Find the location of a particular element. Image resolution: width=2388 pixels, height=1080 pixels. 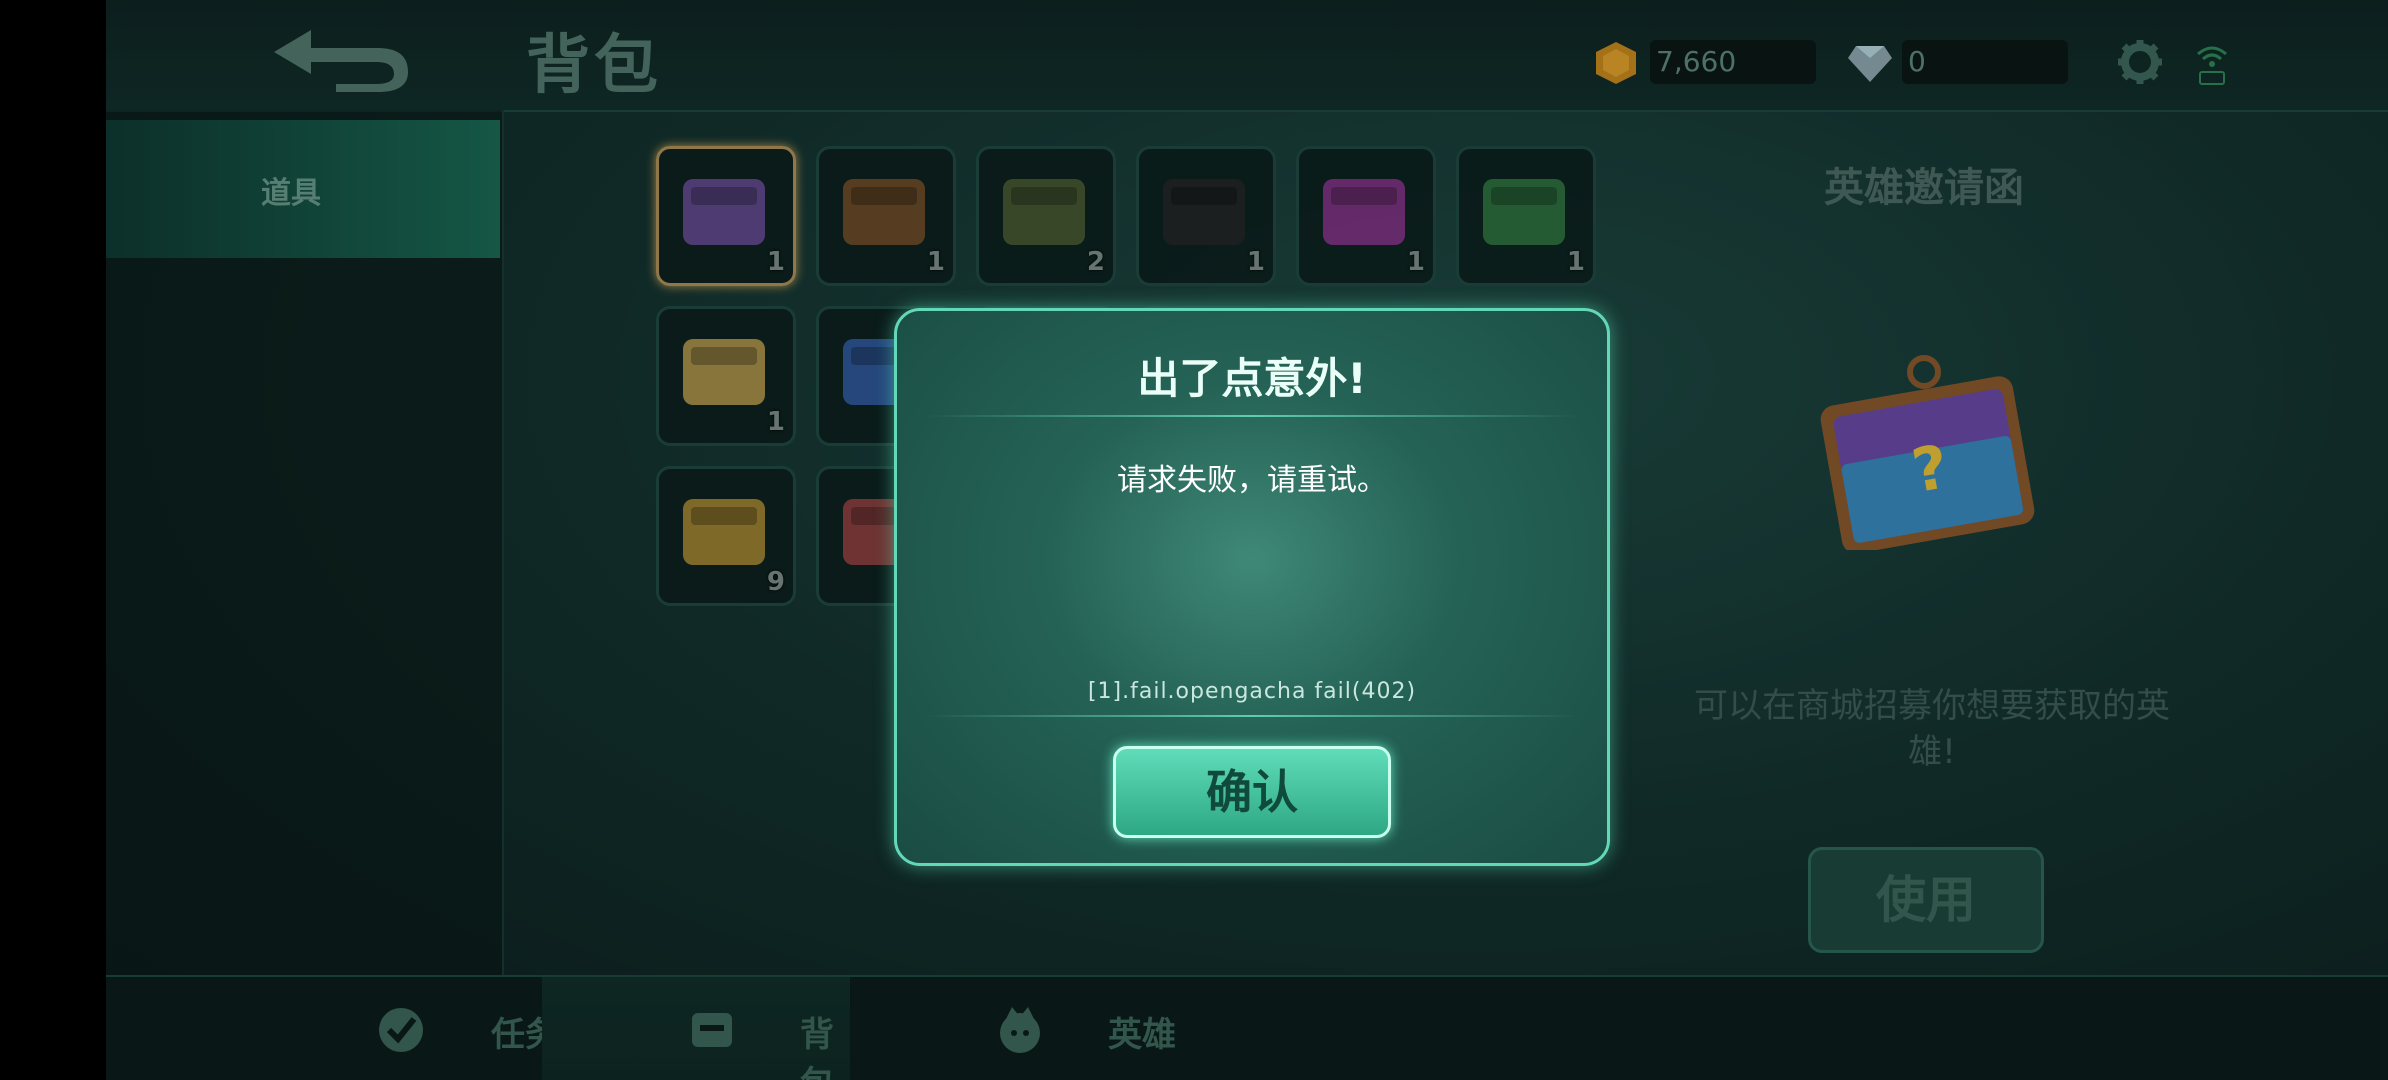

dialog-title: 出了点意外! is located at coordinates (1252, 378).